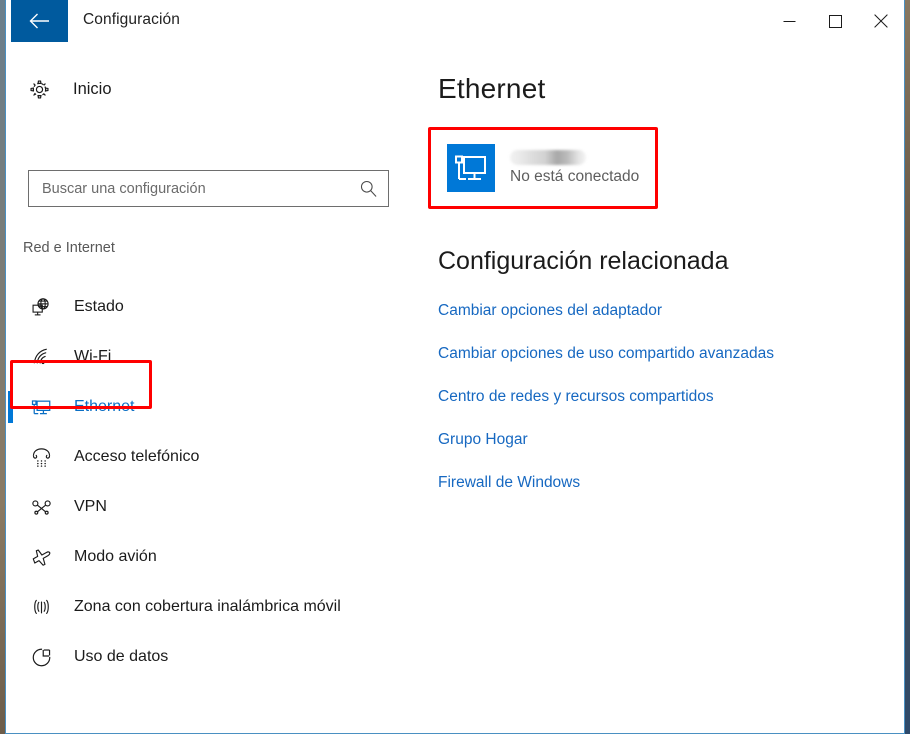  Describe the element at coordinates (131, 19) in the screenshot. I see `window-title: Configuración` at that location.